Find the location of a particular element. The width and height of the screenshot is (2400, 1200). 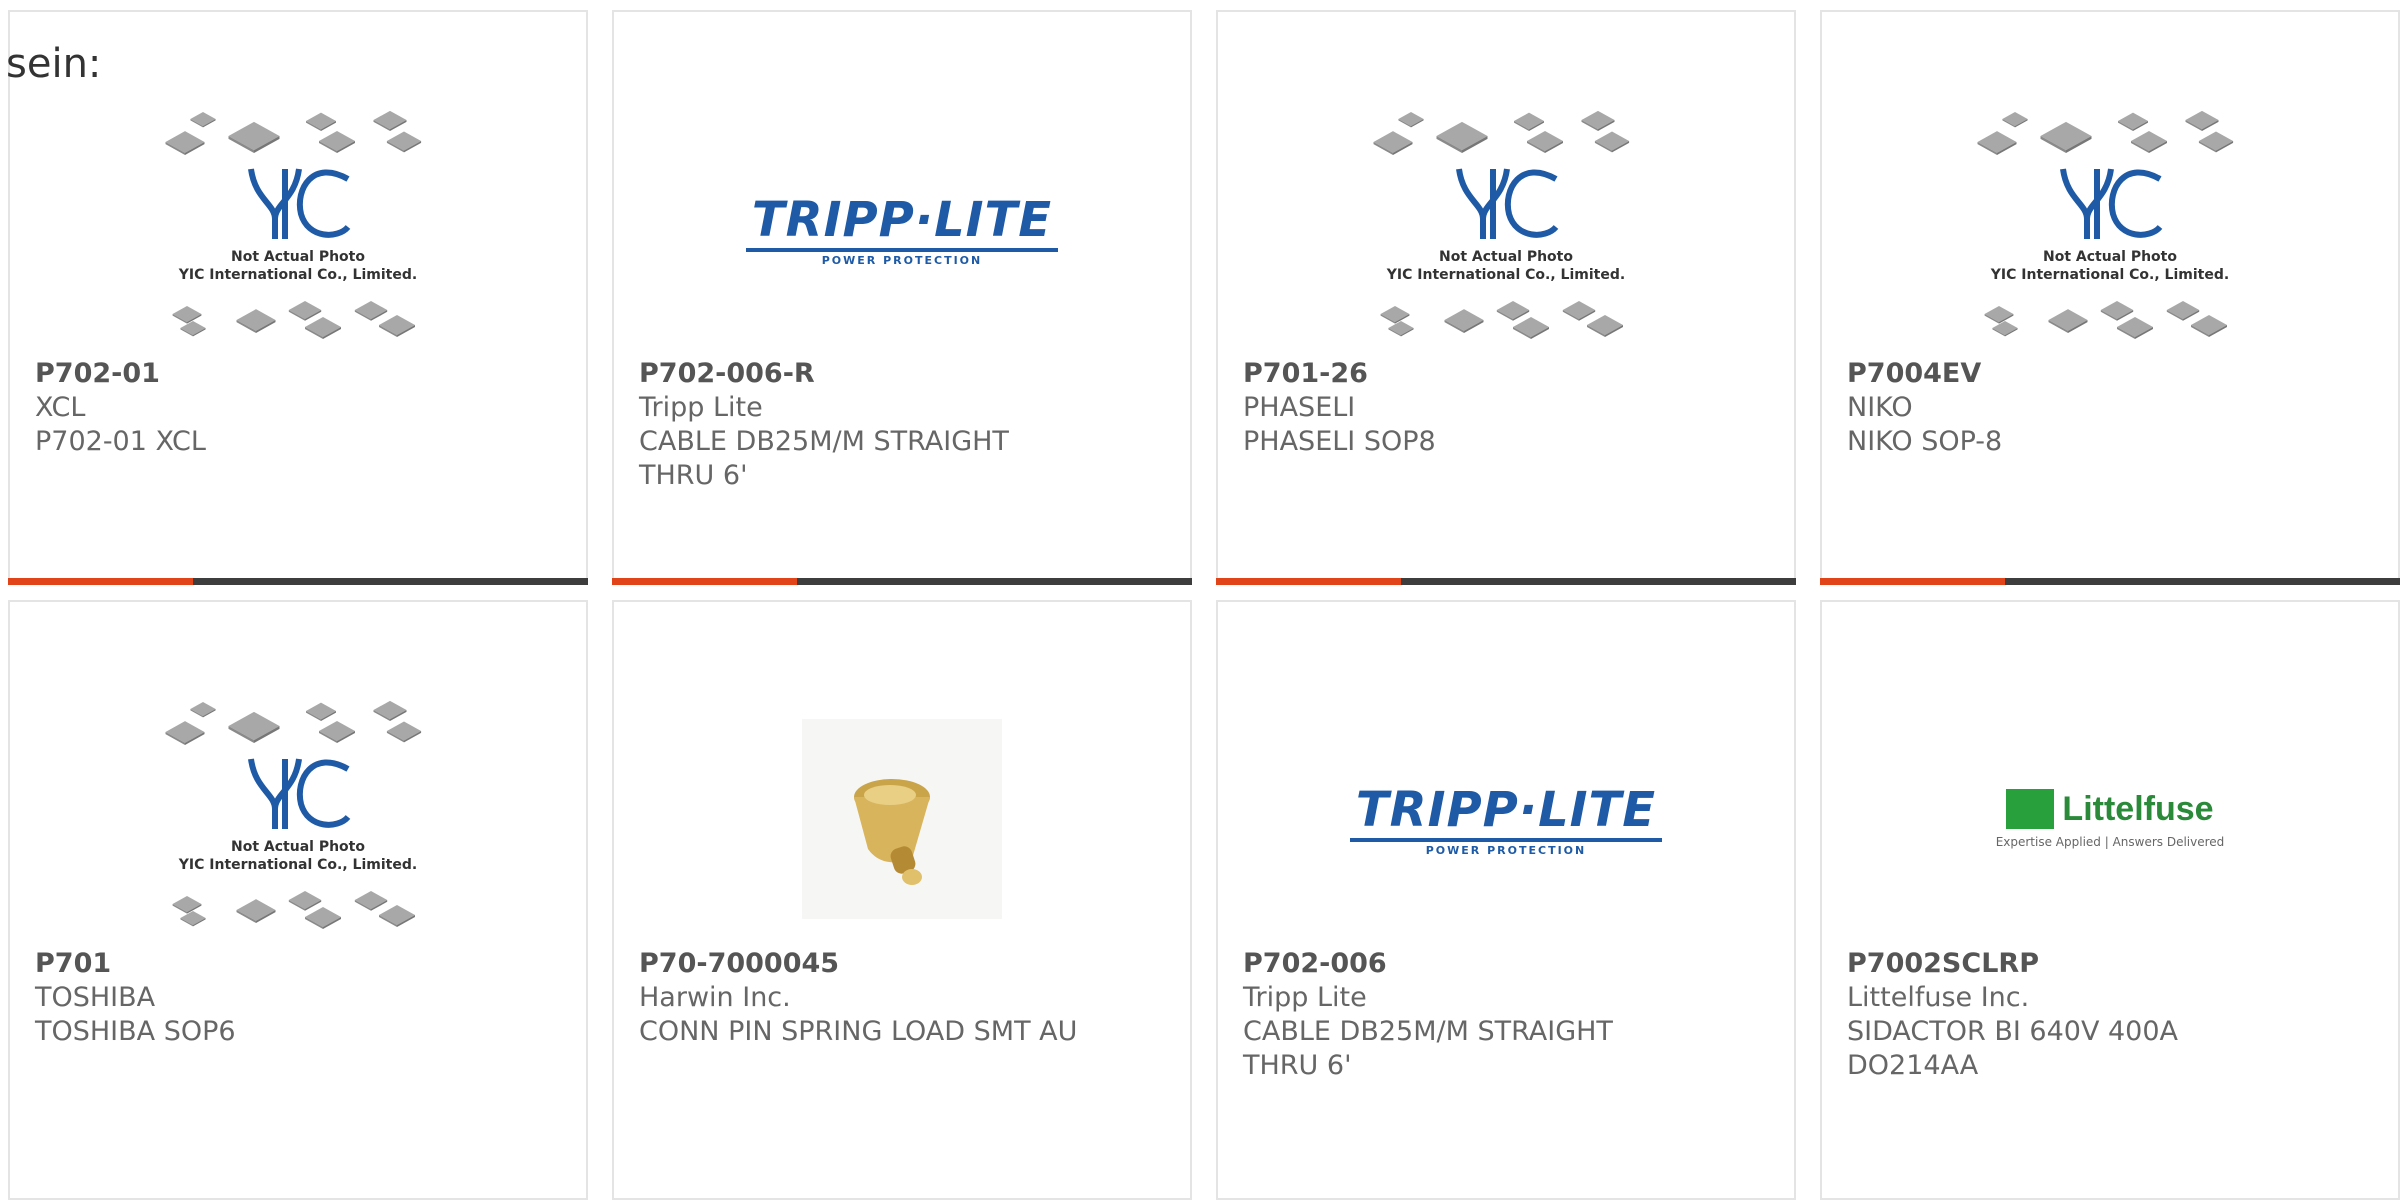

manufacturer: TOSHIBA is located at coordinates (95, 997).